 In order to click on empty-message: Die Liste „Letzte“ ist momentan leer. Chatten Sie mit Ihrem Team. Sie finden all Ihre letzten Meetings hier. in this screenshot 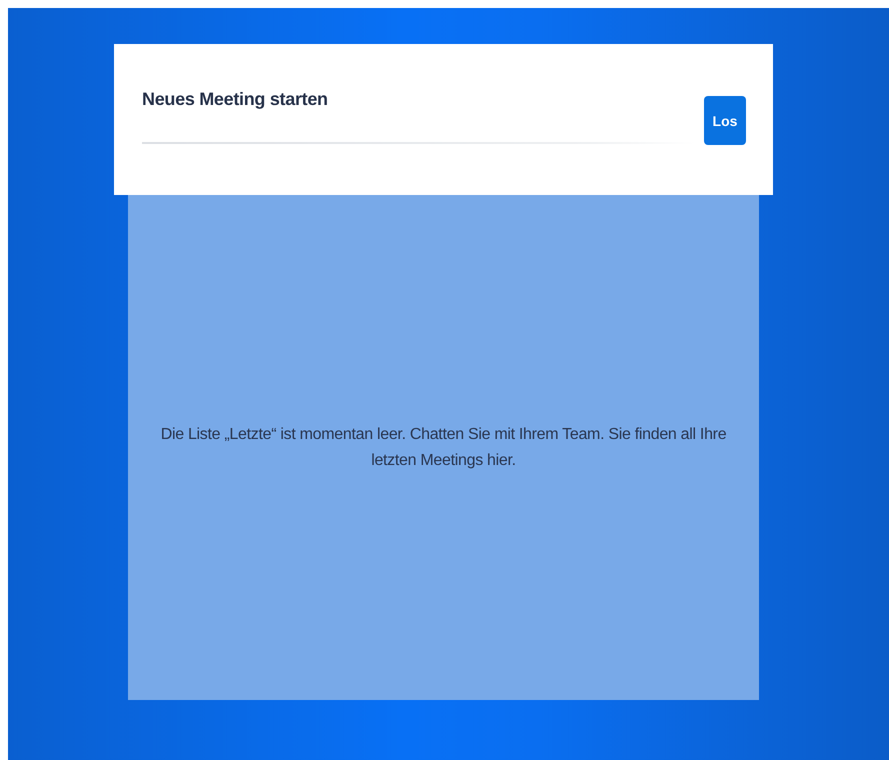, I will do `click(444, 447)`.